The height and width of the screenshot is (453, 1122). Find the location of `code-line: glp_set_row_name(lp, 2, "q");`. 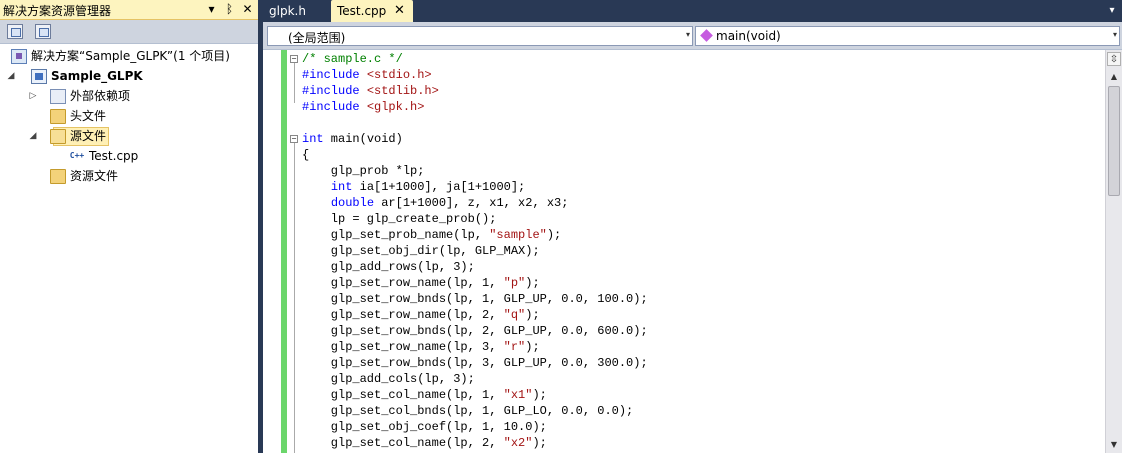

code-line: glp_set_row_name(lp, 2, "q"); is located at coordinates (421, 315).